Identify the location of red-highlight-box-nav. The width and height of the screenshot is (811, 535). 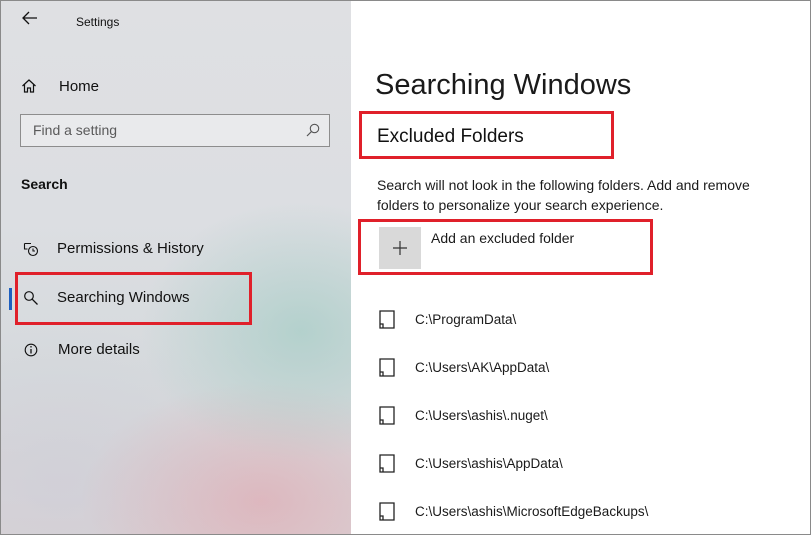
(133, 298).